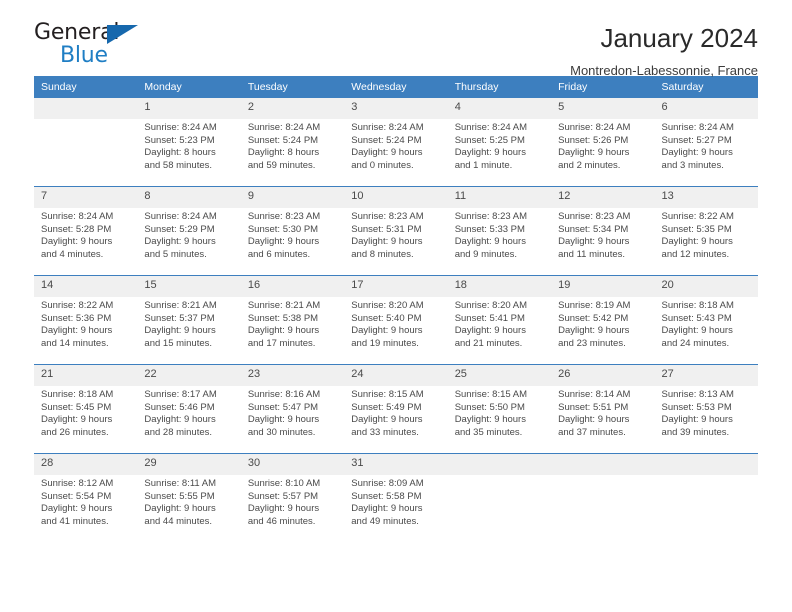  What do you see at coordinates (706, 108) in the screenshot?
I see `day-number-6: 6` at bounding box center [706, 108].